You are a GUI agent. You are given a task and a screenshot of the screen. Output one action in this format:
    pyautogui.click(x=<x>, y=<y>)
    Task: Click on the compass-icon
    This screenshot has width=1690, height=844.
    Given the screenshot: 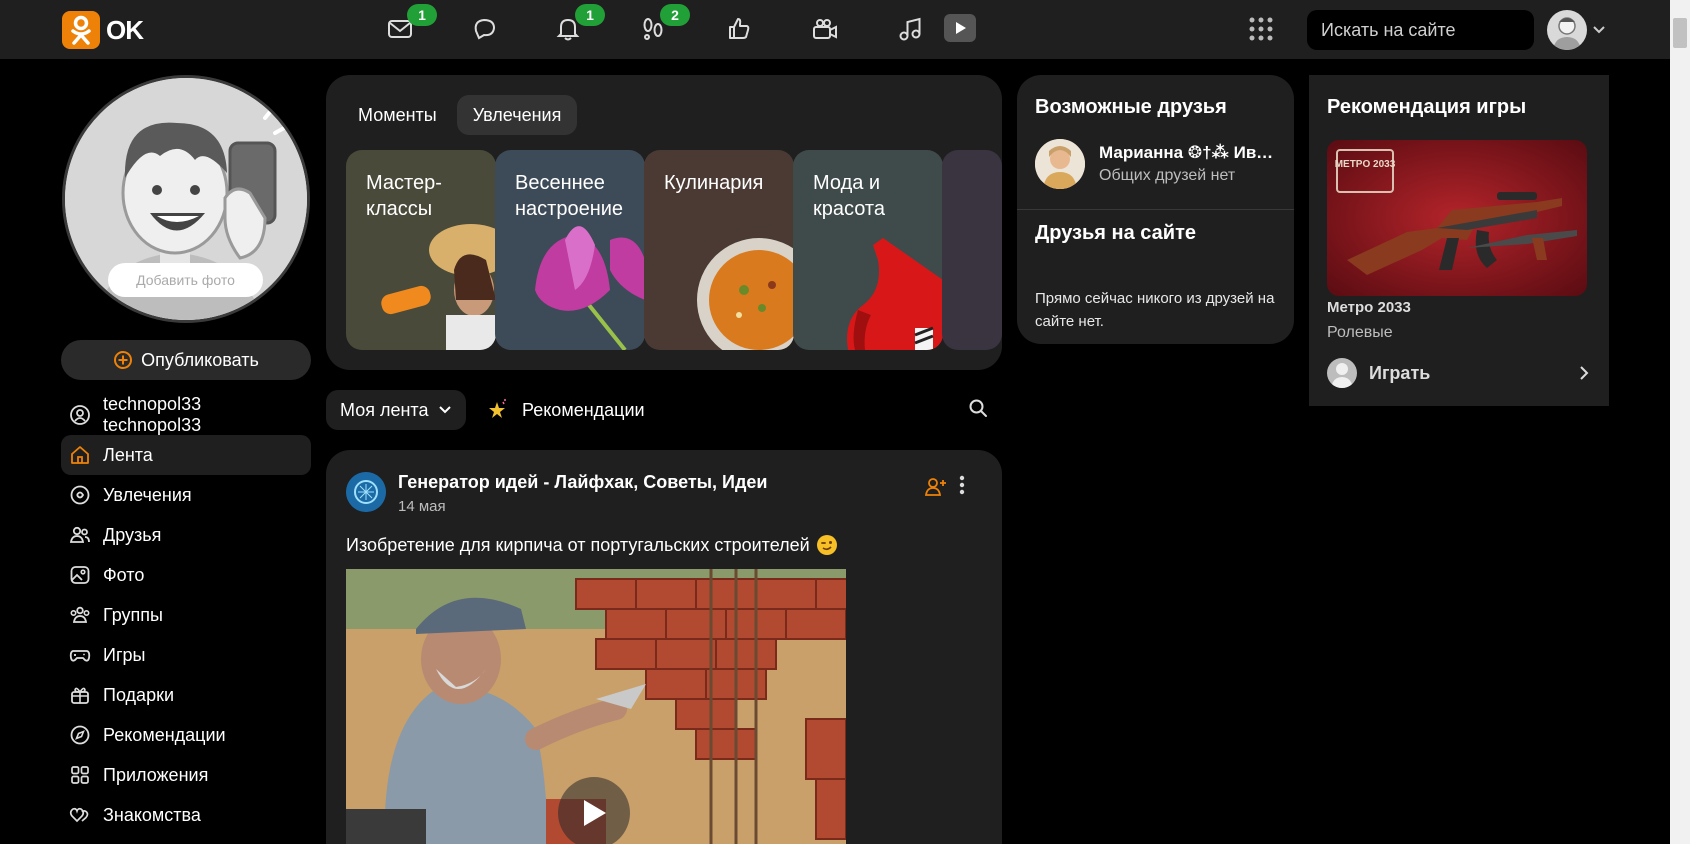 What is the action you would take?
    pyautogui.click(x=80, y=735)
    